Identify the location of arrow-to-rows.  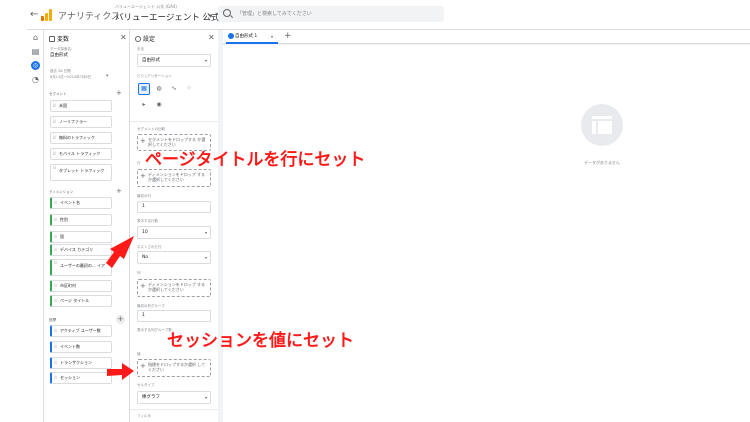
(120, 252).